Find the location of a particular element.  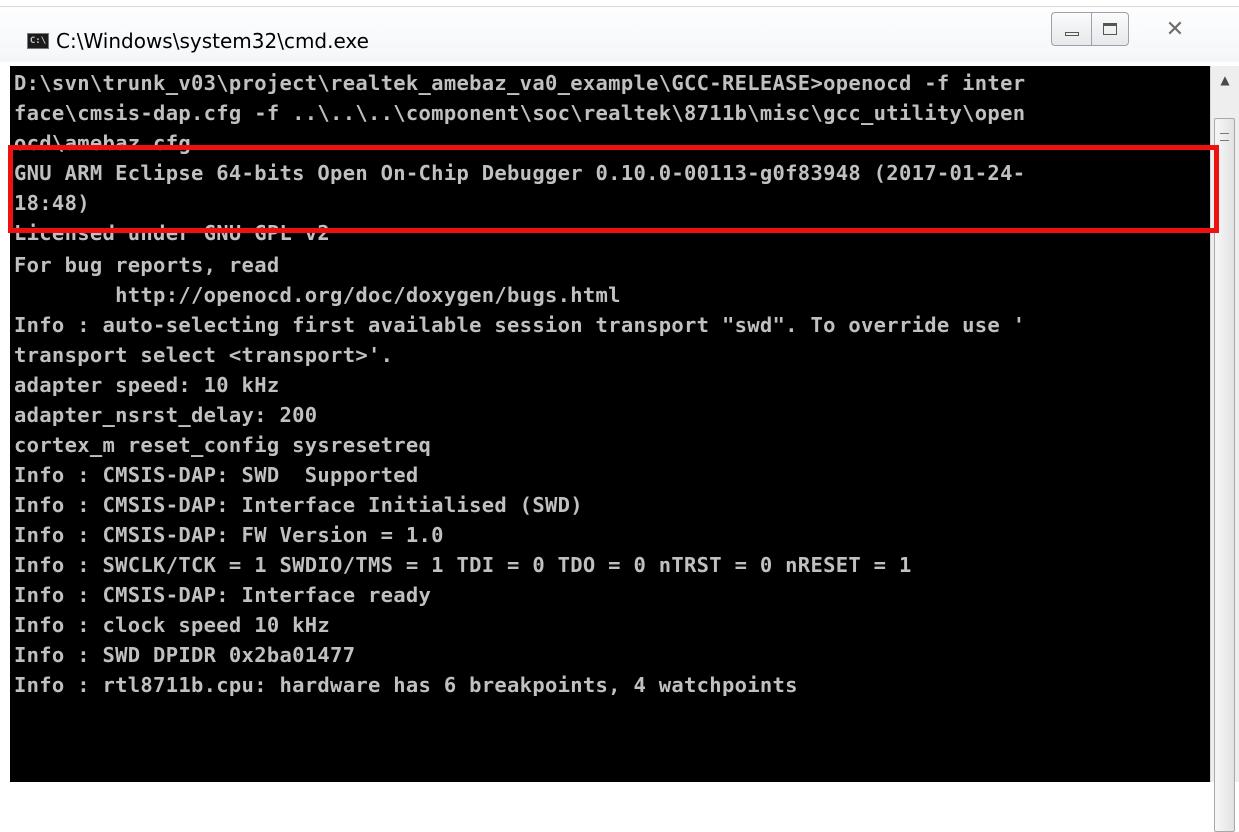

maximize-icon is located at coordinates (1110, 29).